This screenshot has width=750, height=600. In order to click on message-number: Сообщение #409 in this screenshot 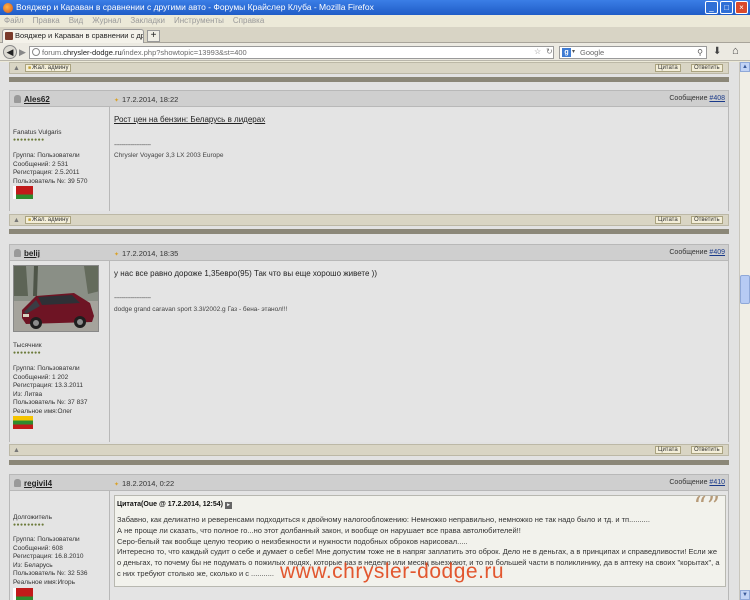, I will do `click(697, 252)`.